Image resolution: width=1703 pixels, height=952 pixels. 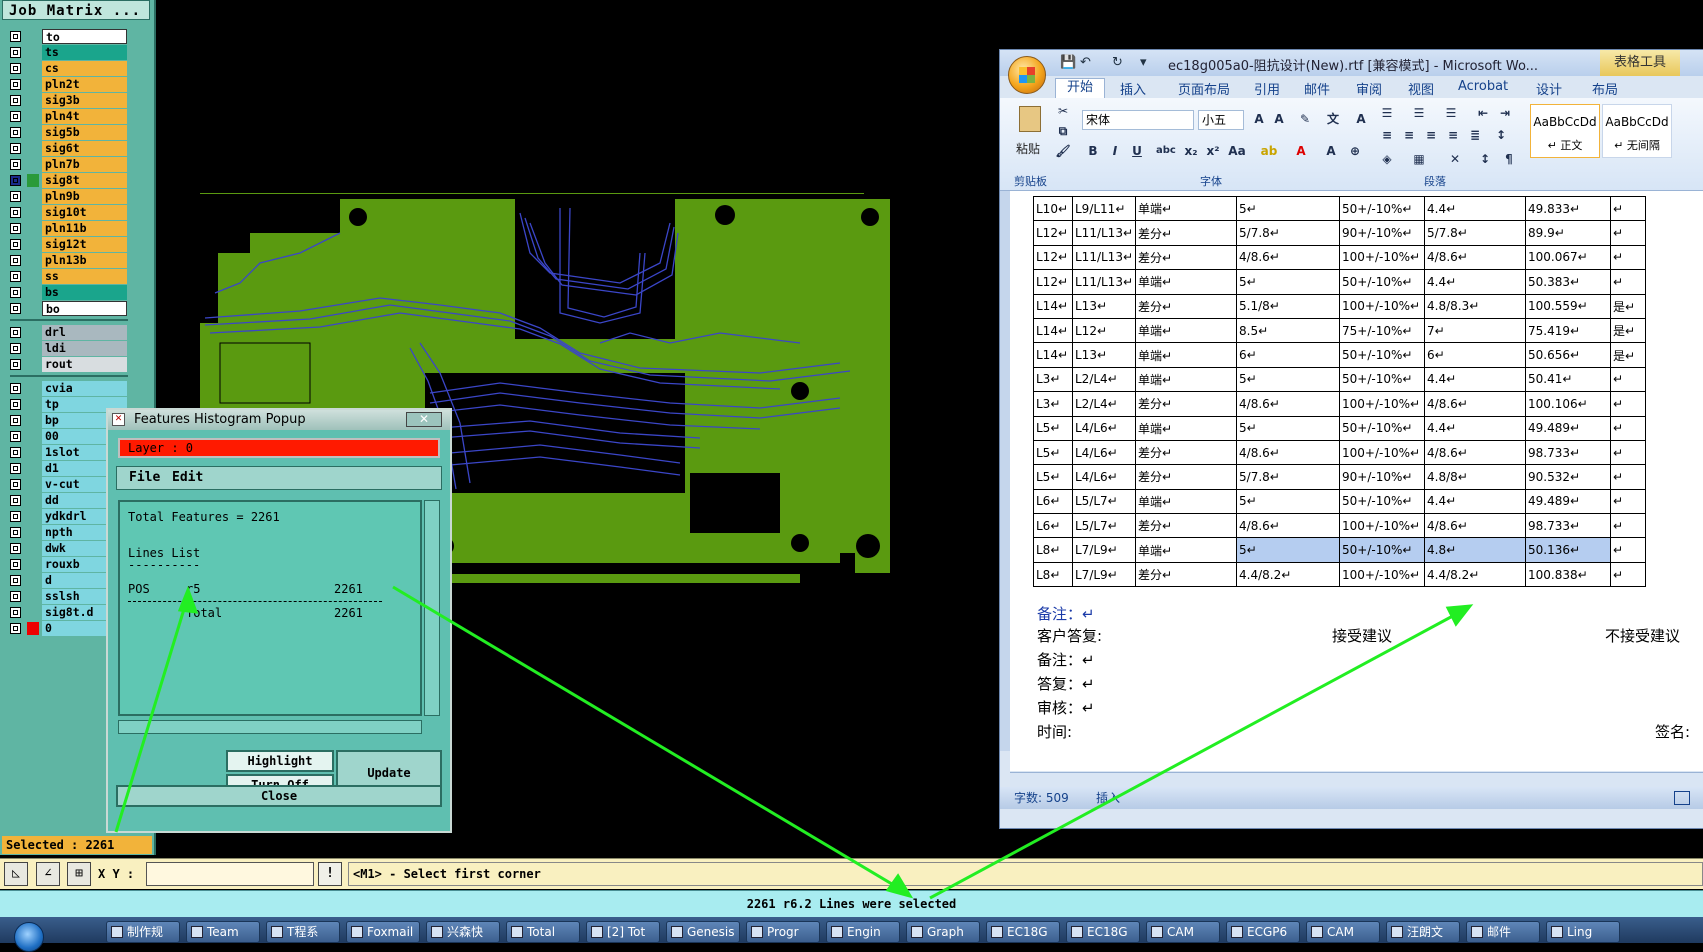 I want to click on layer-name: cs, so click(x=84, y=68).